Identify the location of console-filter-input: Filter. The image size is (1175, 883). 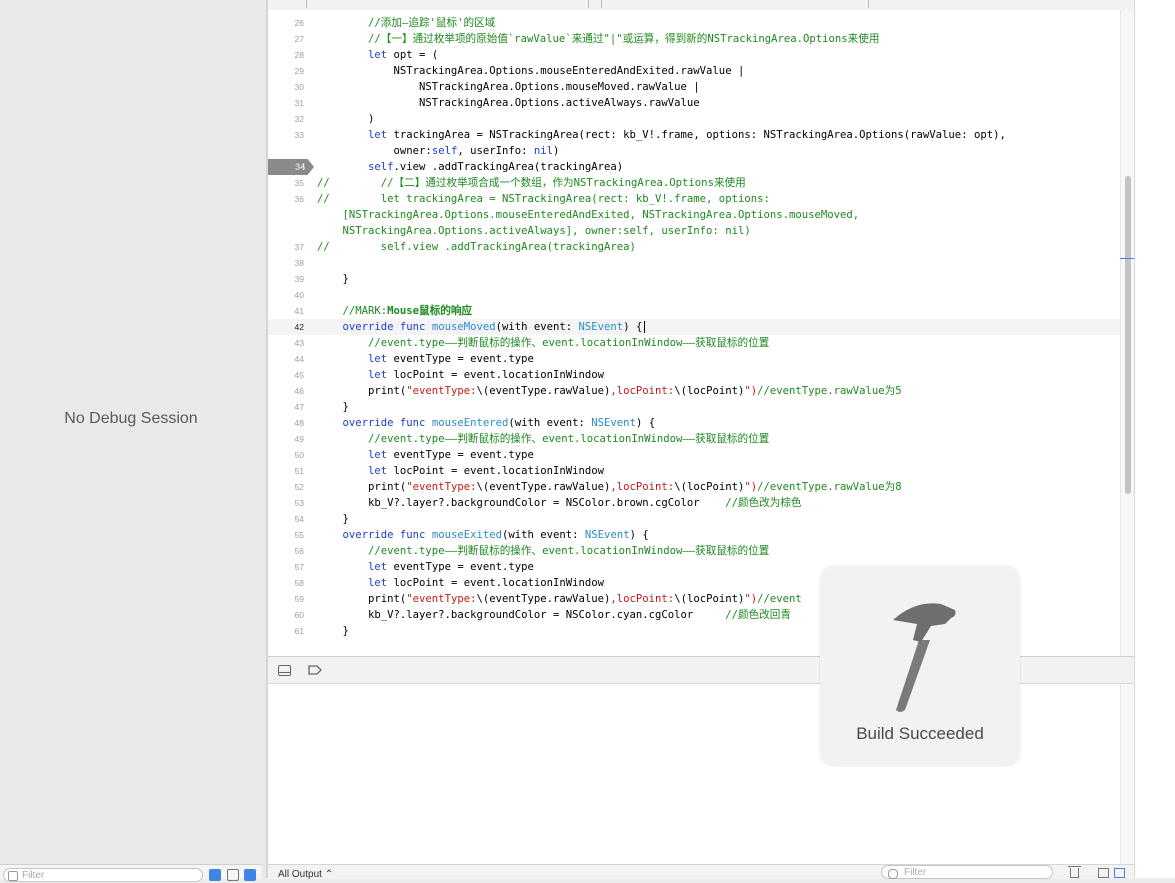
(967, 872).